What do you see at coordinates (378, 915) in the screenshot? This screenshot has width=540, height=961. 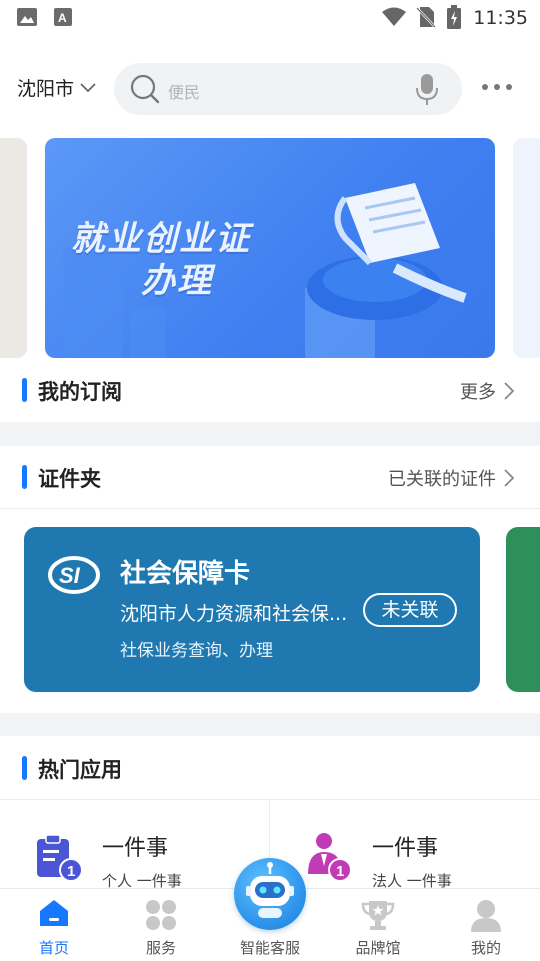 I see `trophy-icon` at bounding box center [378, 915].